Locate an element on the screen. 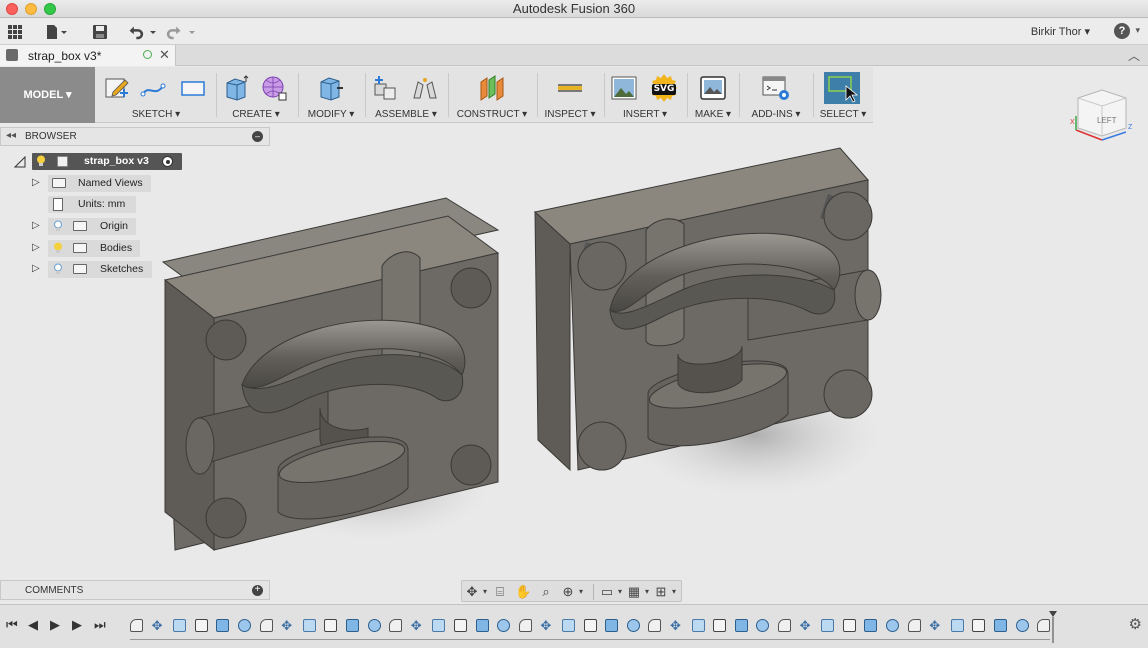  rectangle-tool-icon is located at coordinates (193, 88).